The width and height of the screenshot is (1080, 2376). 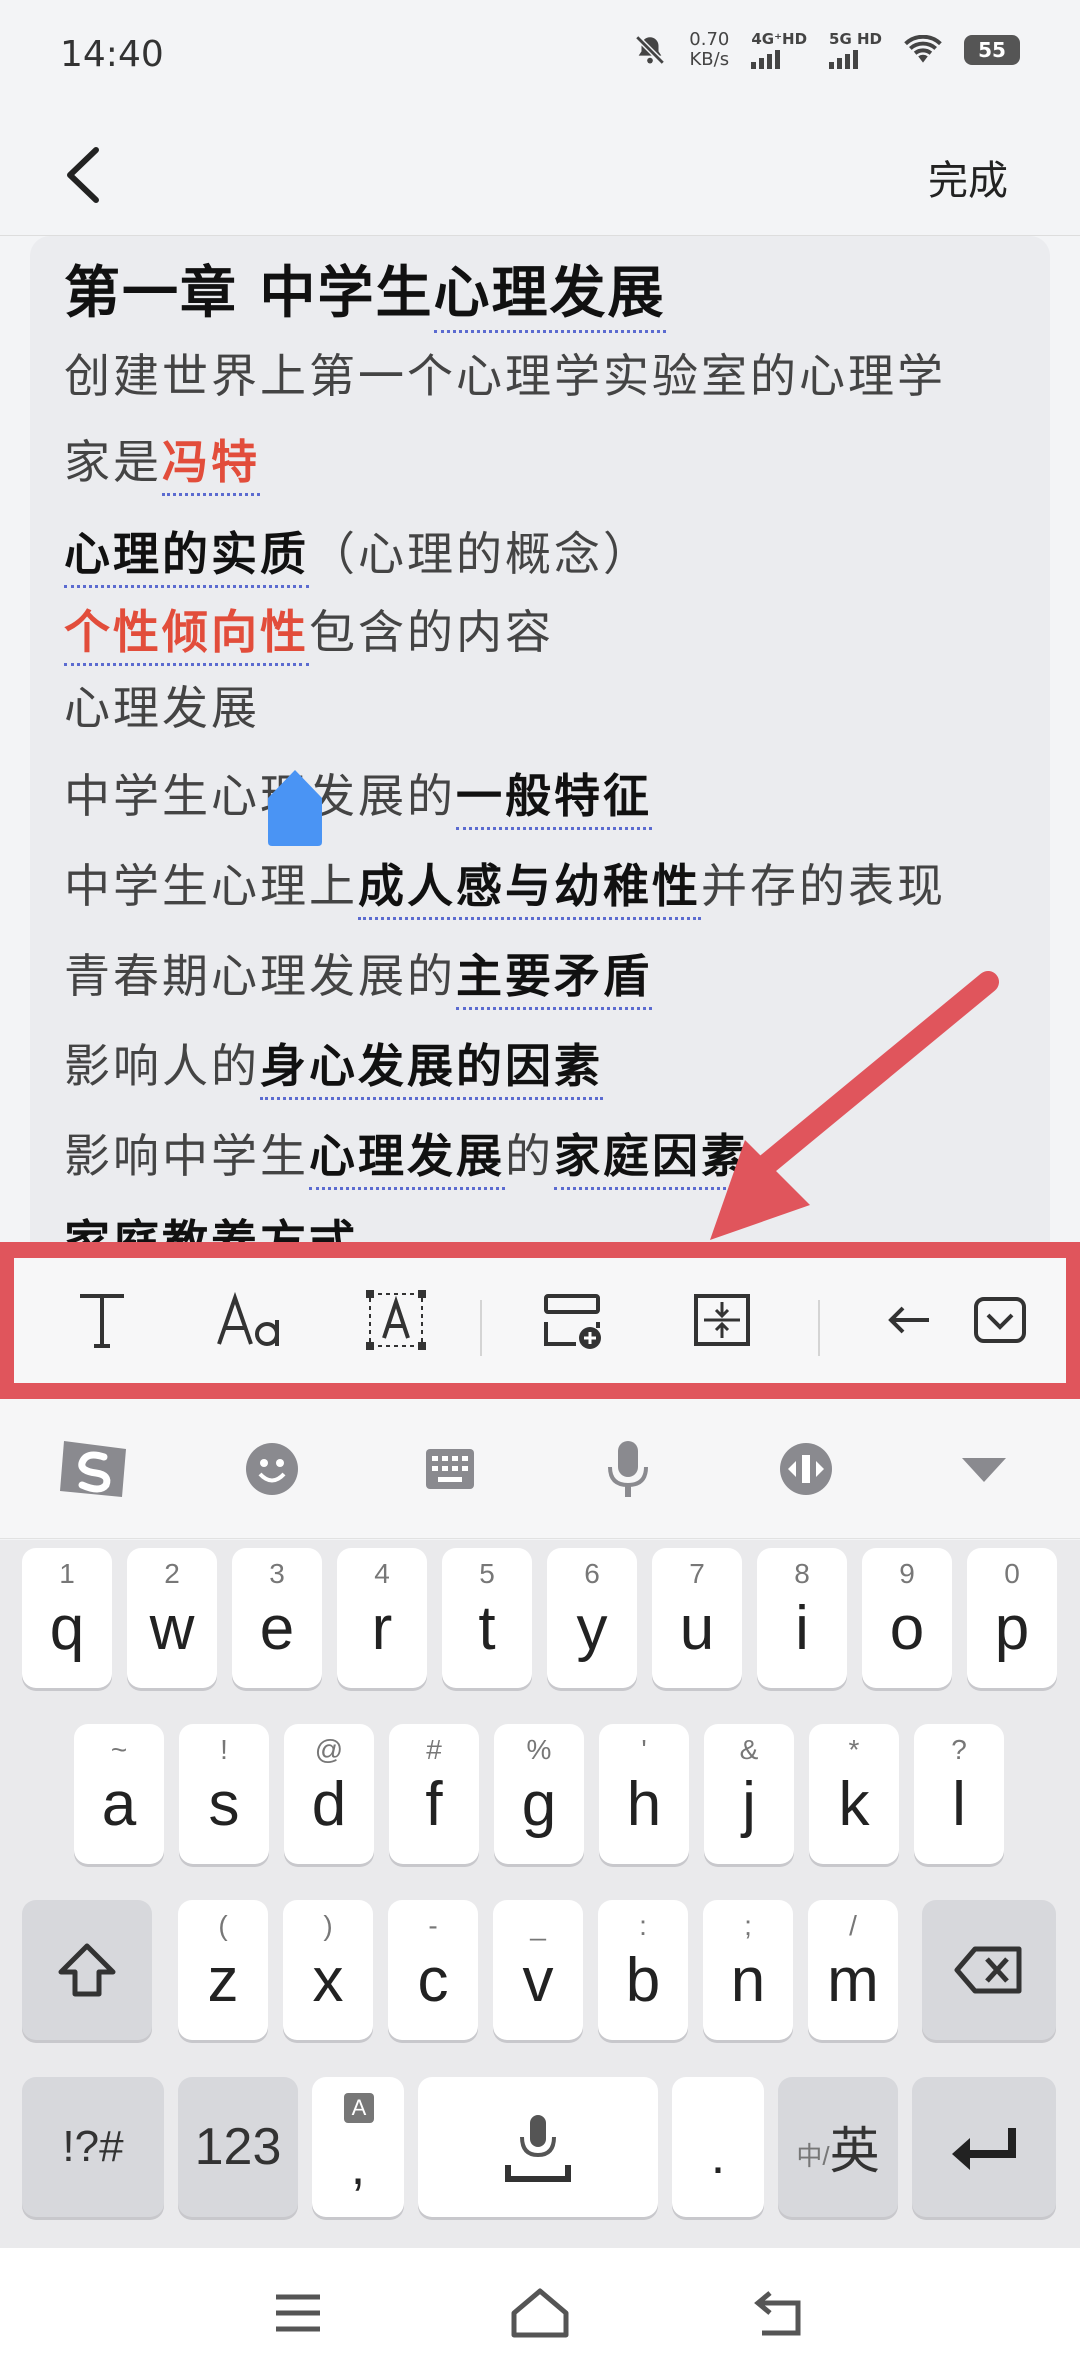 What do you see at coordinates (697, 1628) in the screenshot?
I see `key-label: u` at bounding box center [697, 1628].